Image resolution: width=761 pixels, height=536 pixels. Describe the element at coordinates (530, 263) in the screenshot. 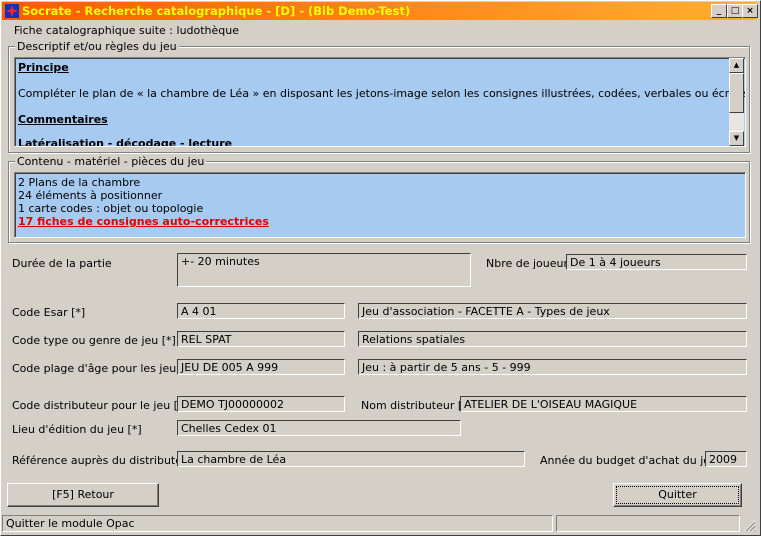

I see `joueurs-label: Nbre de joueurs` at that location.